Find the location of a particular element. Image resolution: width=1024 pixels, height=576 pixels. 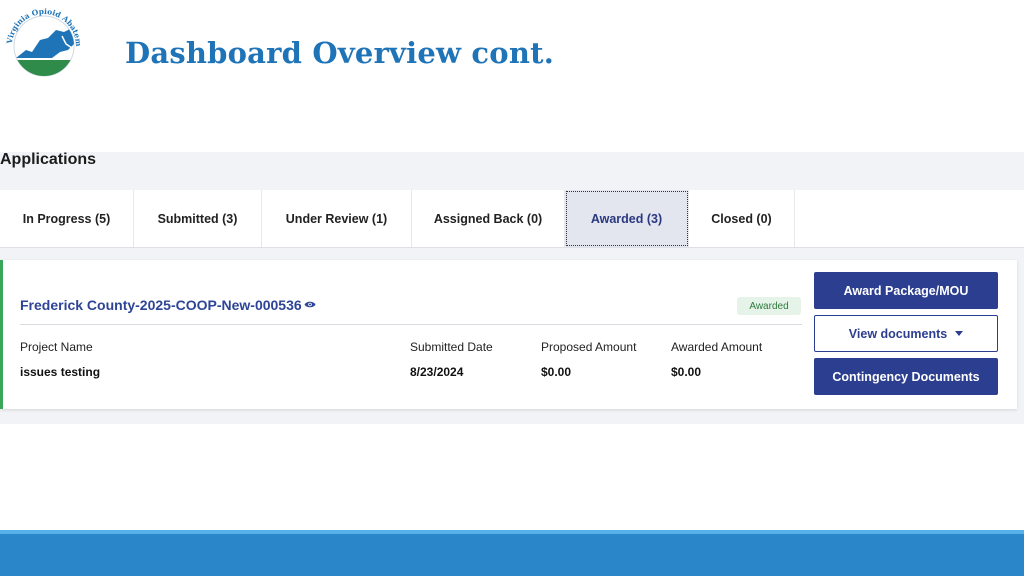

contingency-documents-button: Contingency Documents is located at coordinates (906, 376).